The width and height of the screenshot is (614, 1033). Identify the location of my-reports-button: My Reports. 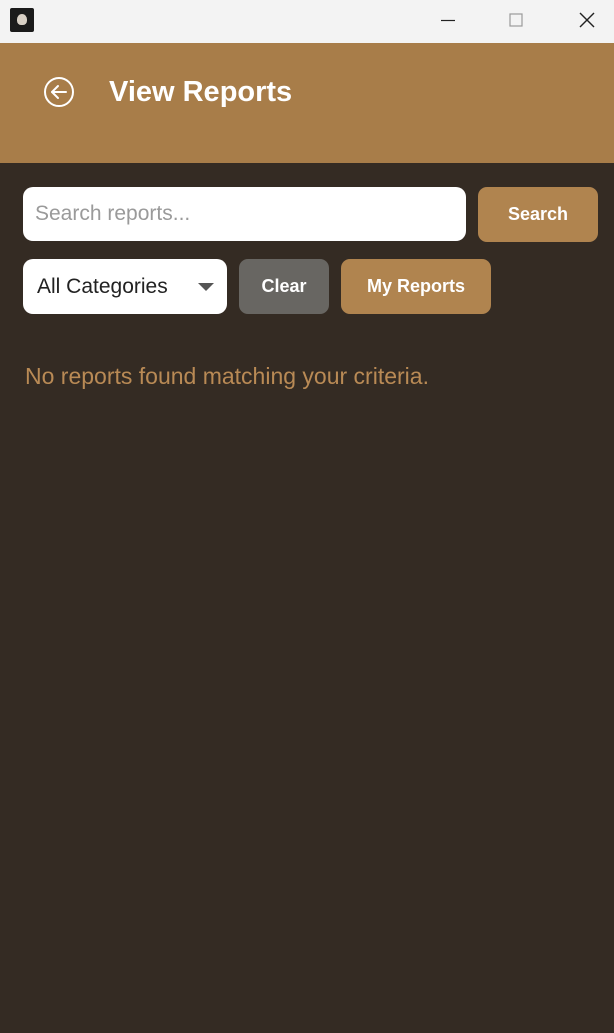
(416, 286).